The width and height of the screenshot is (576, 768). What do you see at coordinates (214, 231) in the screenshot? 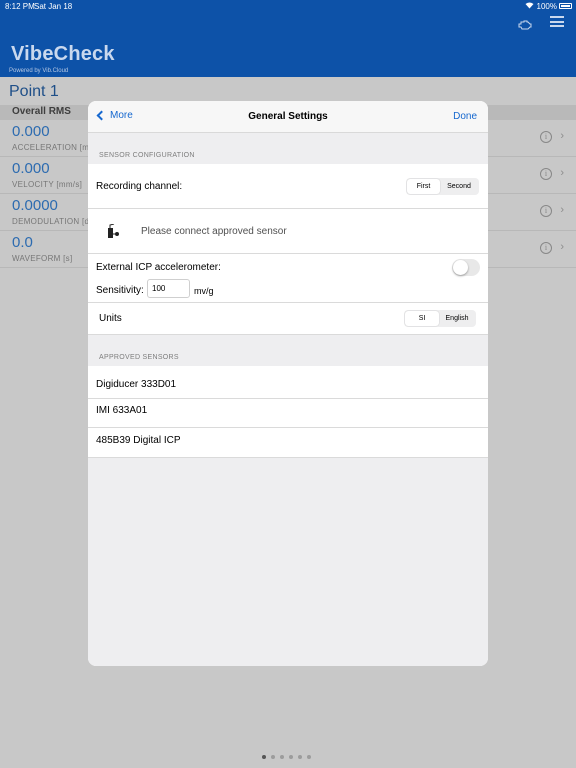
I see `connect-sensor-message: Please connect approved sensor` at bounding box center [214, 231].